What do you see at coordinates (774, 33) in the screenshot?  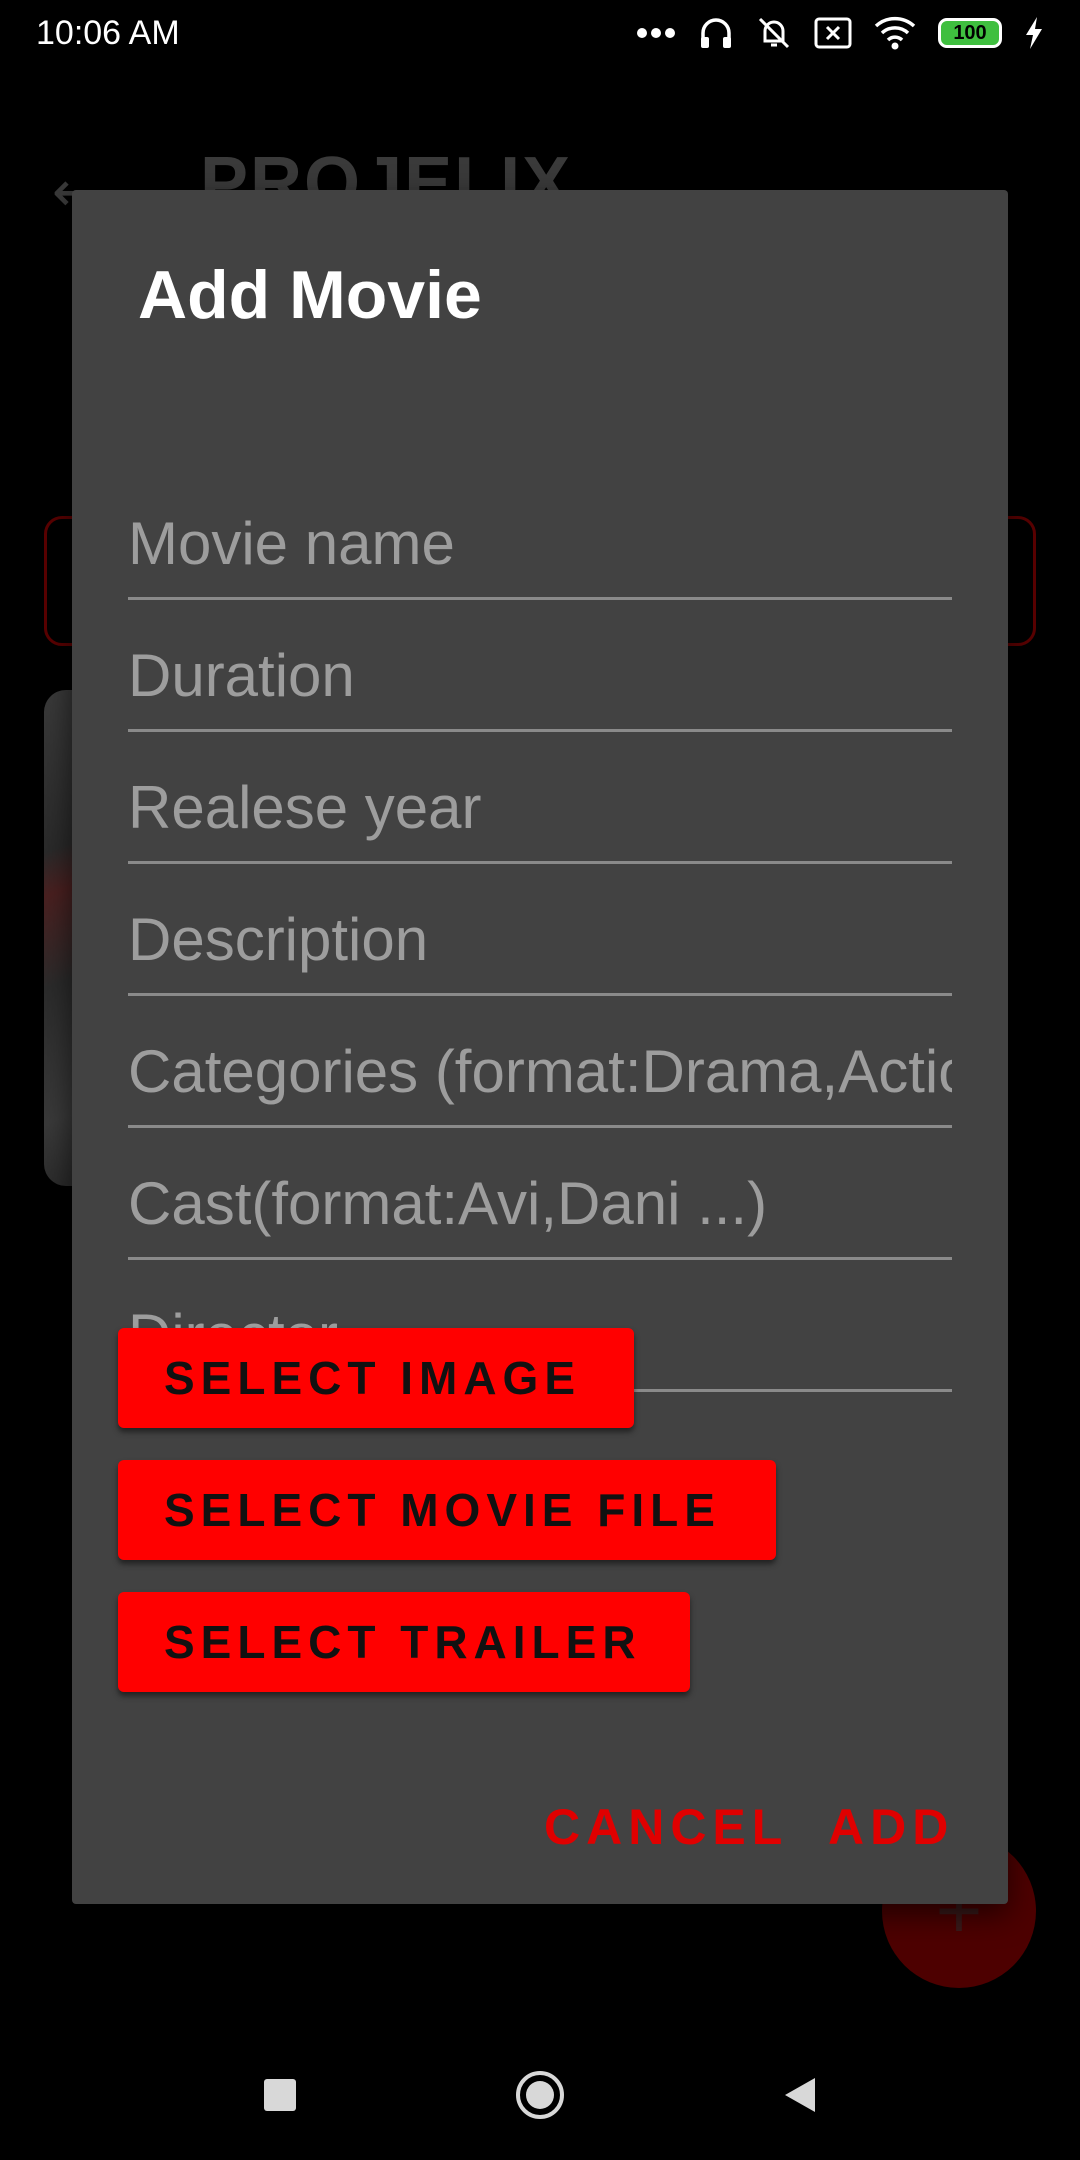 I see `bell-off-icon` at bounding box center [774, 33].